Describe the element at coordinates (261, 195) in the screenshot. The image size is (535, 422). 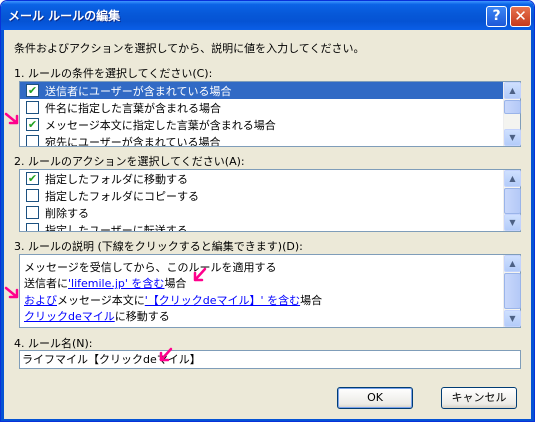
I see `action-item: 指定したフォルダにコピーする` at that location.